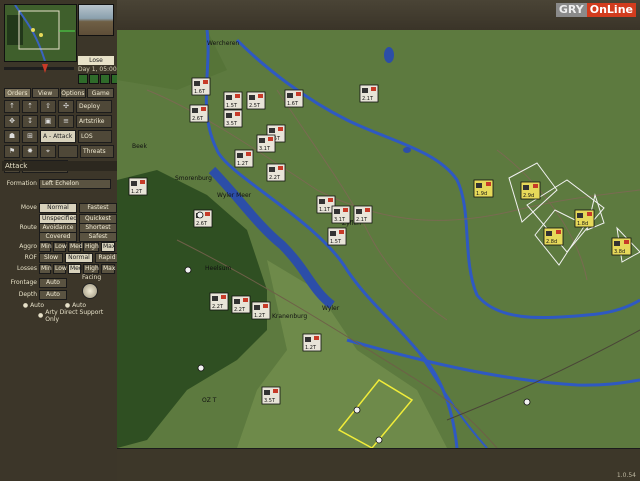  I want to click on place-label-3: Beek, so click(139, 146).